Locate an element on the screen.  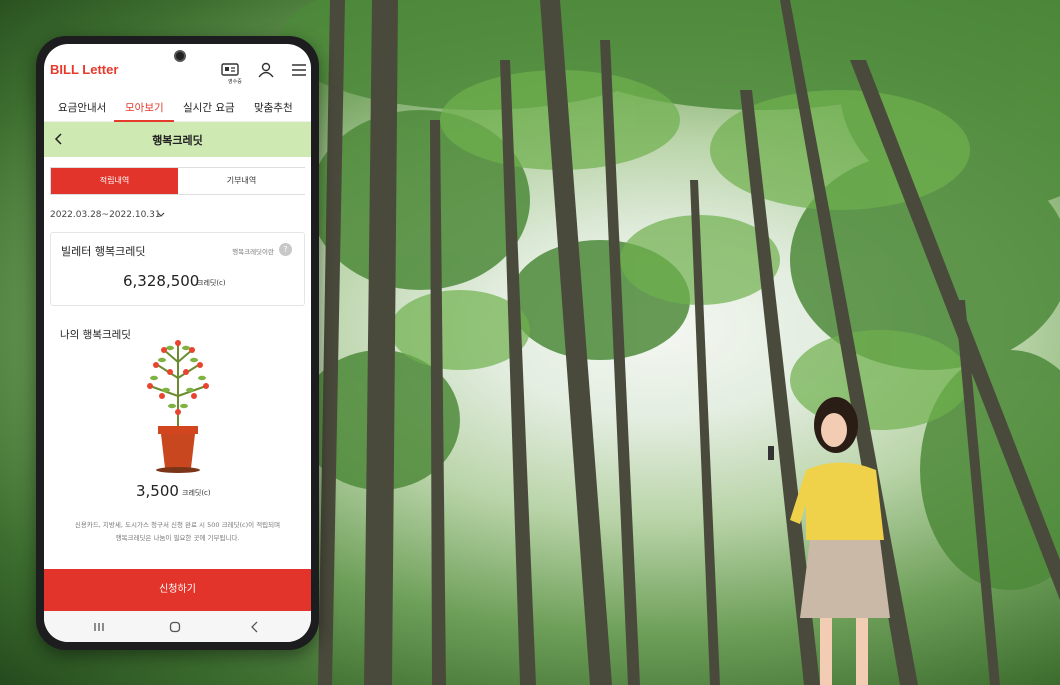
person-icon is located at coordinates (266, 70).